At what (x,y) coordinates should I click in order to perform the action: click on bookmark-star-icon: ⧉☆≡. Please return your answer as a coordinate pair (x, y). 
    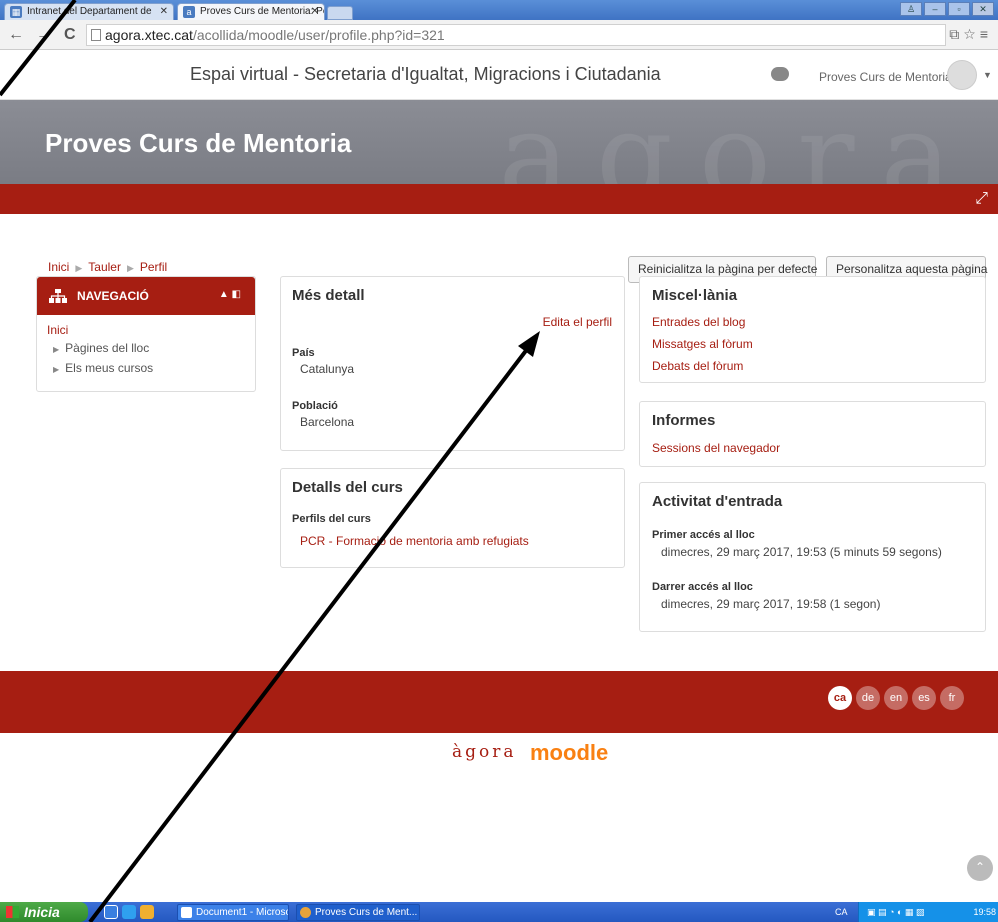
    Looking at the image, I should click on (970, 34).